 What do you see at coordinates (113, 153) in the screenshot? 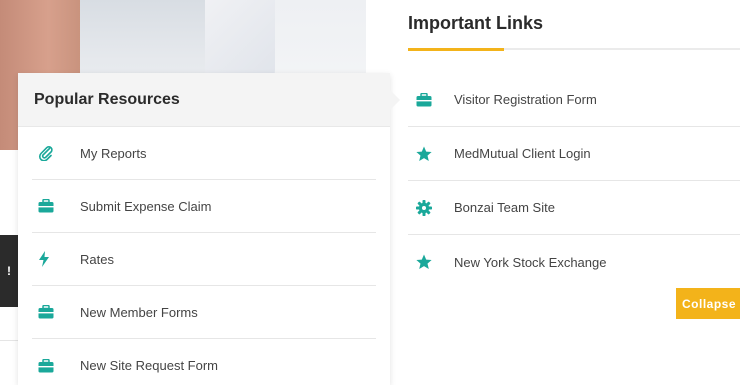
I see `resource-label: My Reports` at bounding box center [113, 153].